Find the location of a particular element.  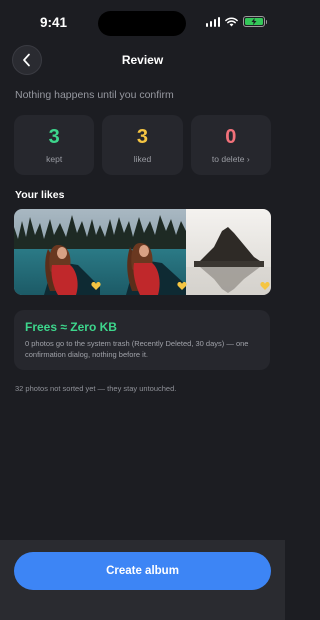

stat-card-liked: 3 liked is located at coordinates (142, 145).